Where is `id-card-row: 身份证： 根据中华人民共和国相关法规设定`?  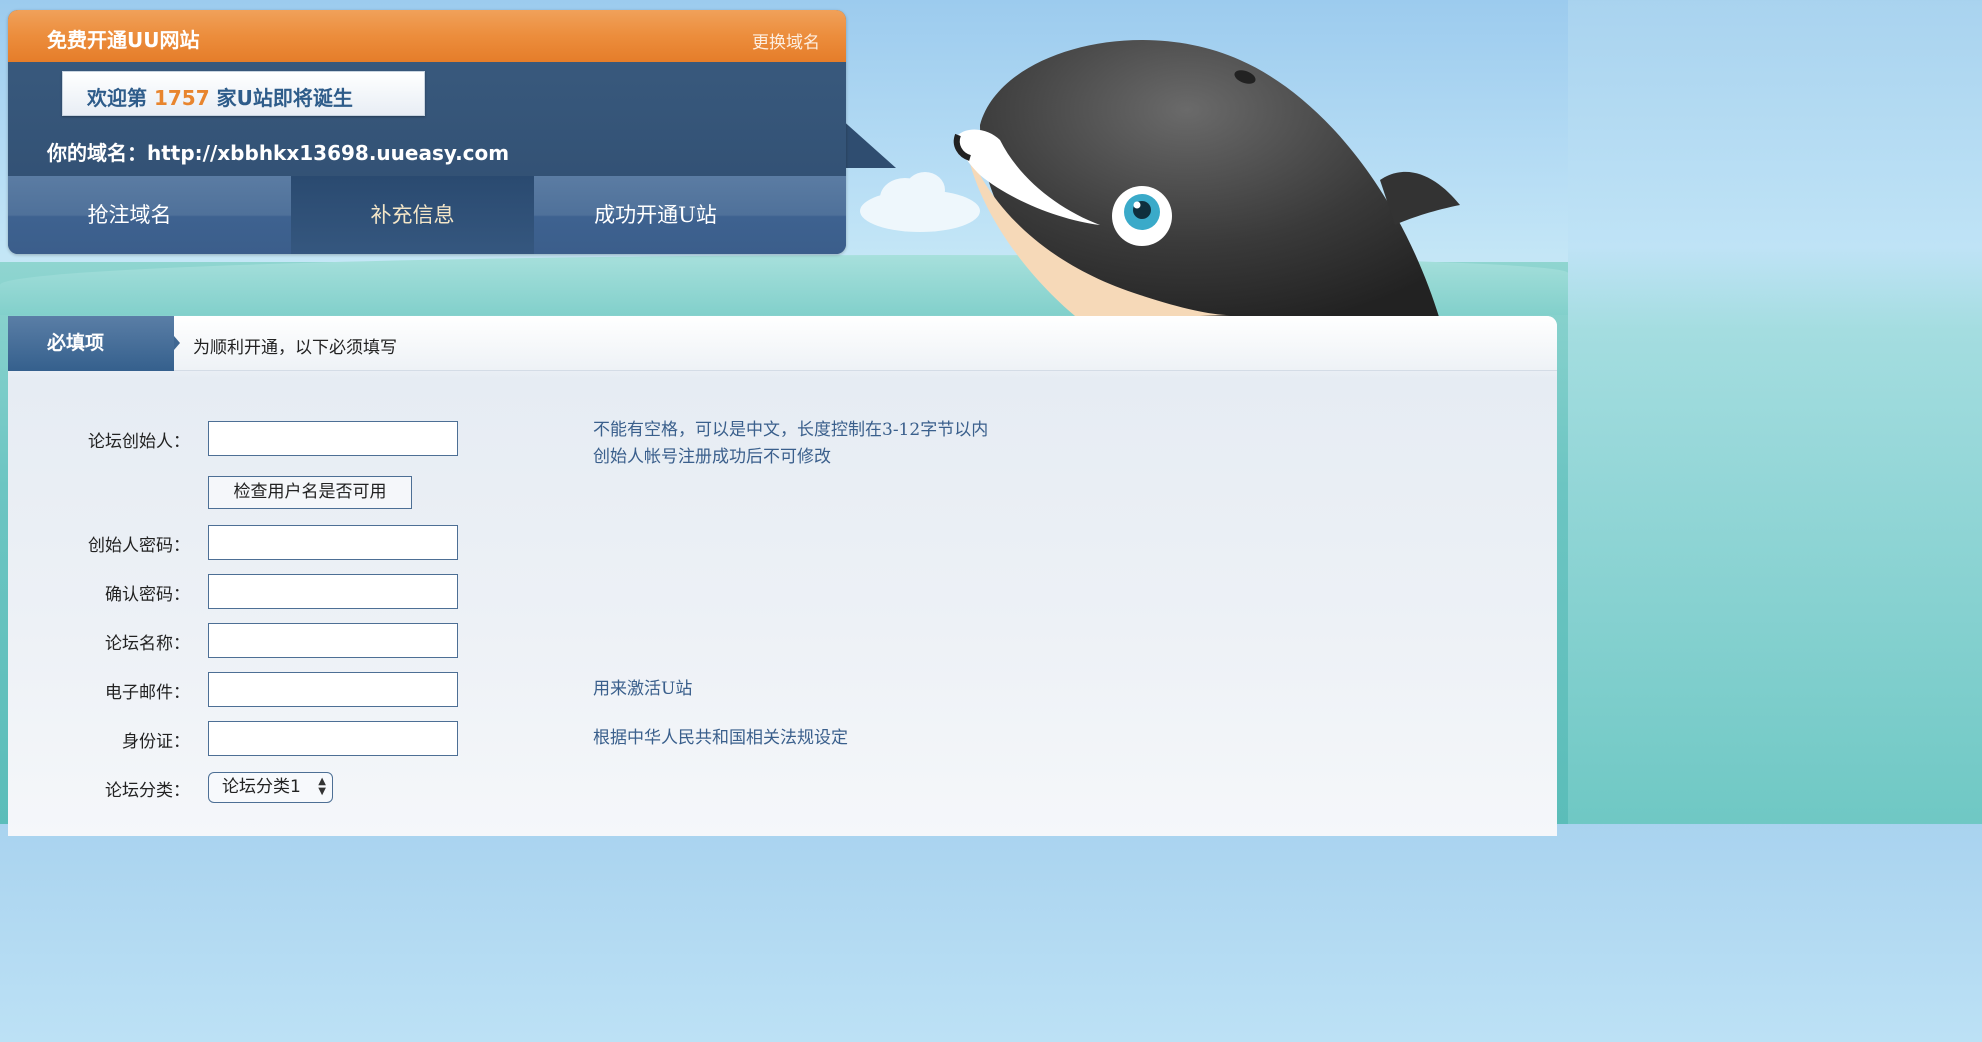
id-card-row: 身份证： 根据中华人民共和国相关法规设定 is located at coordinates (782, 739).